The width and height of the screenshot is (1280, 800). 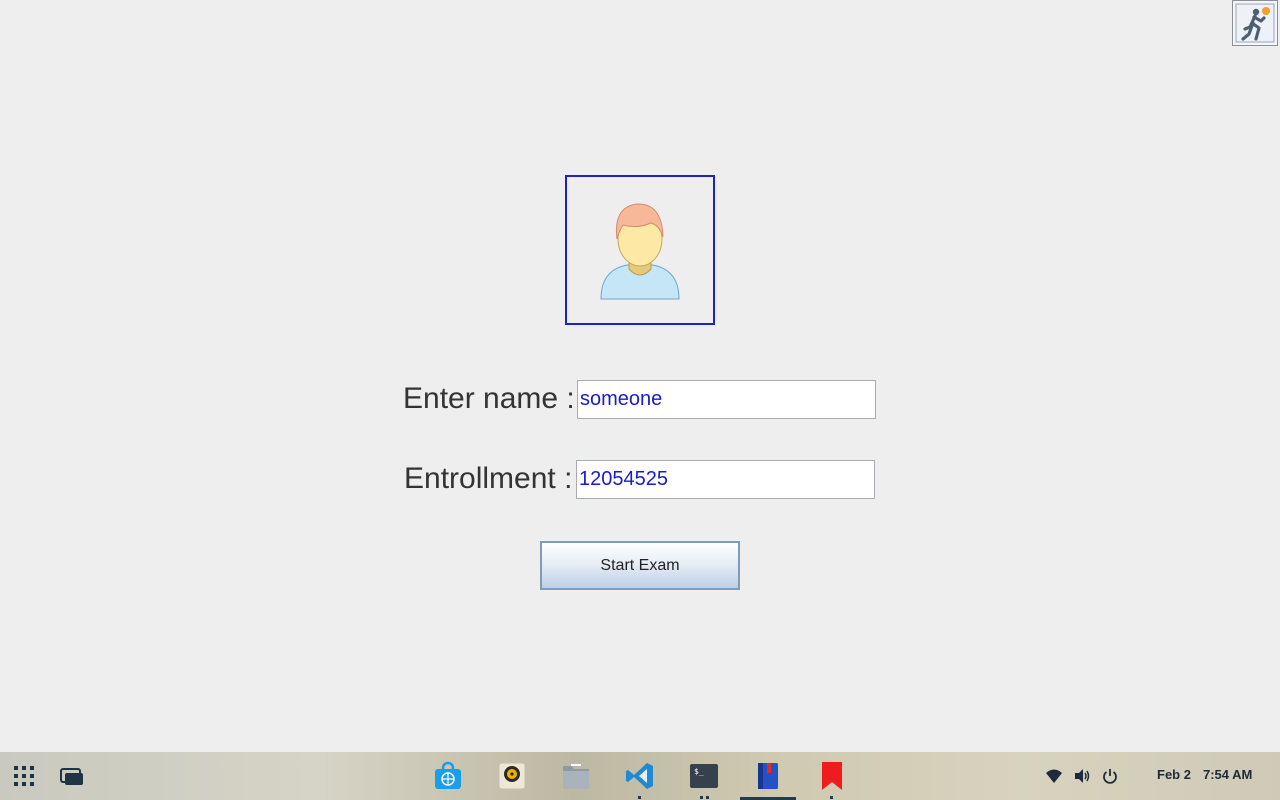 What do you see at coordinates (72, 776) in the screenshot?
I see `window-switcher-icon` at bounding box center [72, 776].